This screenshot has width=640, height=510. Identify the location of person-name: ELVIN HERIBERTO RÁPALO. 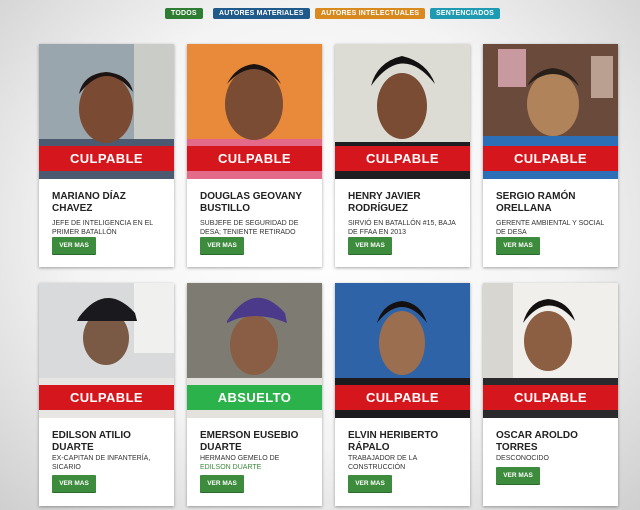
(393, 441).